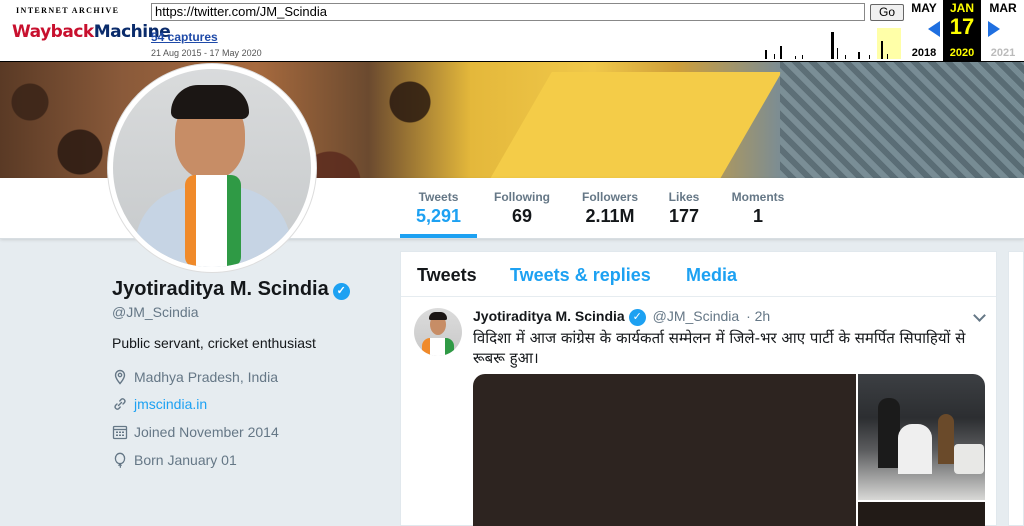 This screenshot has height=526, width=1024. Describe the element at coordinates (120, 432) in the screenshot. I see `calendar-icon` at that location.